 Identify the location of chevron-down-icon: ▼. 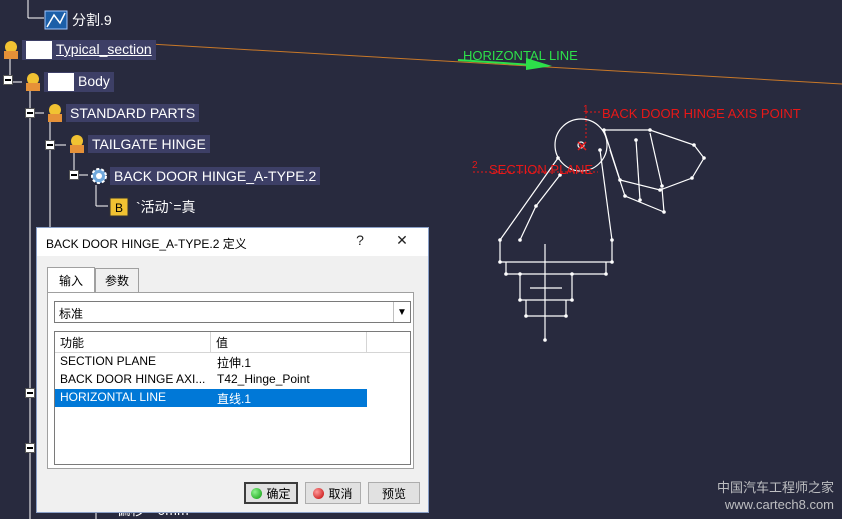
(401, 312).